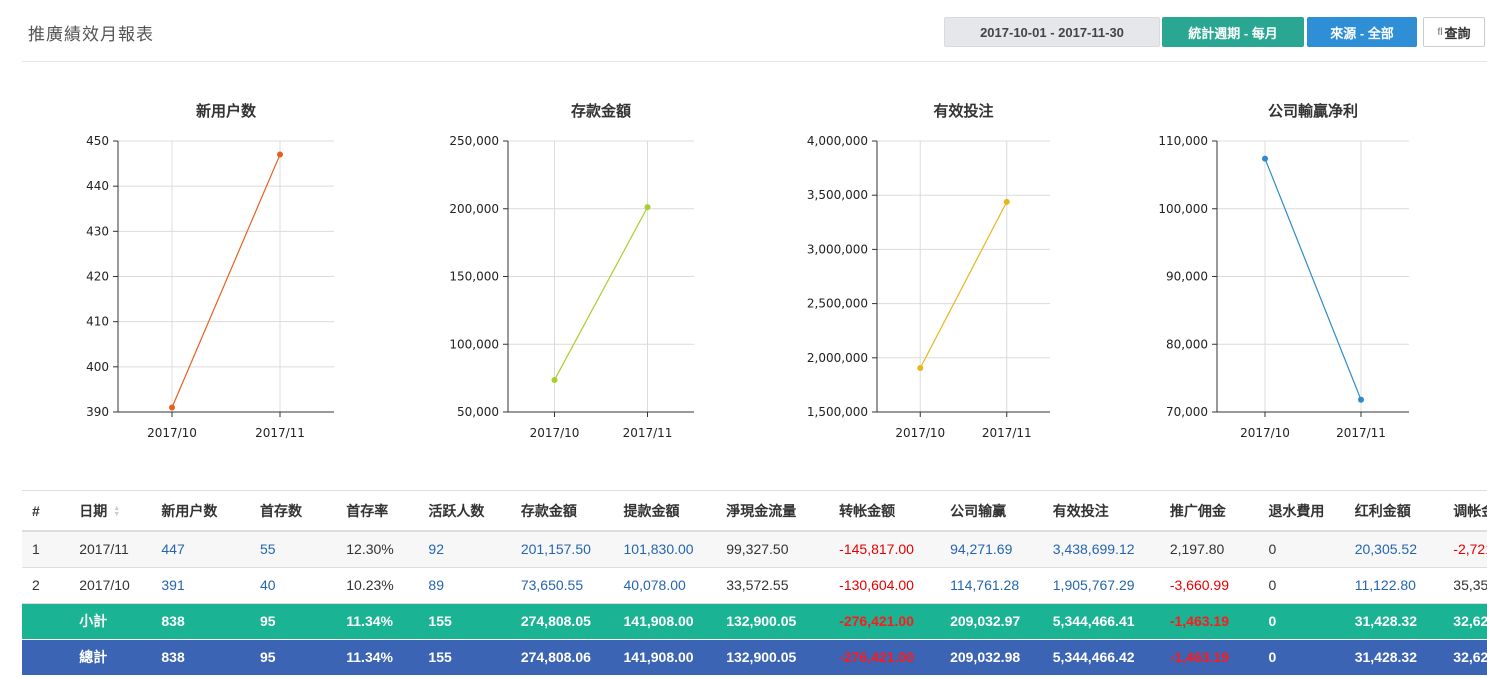  Describe the element at coordinates (367, 510) in the screenshot. I see `column-header-label: 首存率` at that location.